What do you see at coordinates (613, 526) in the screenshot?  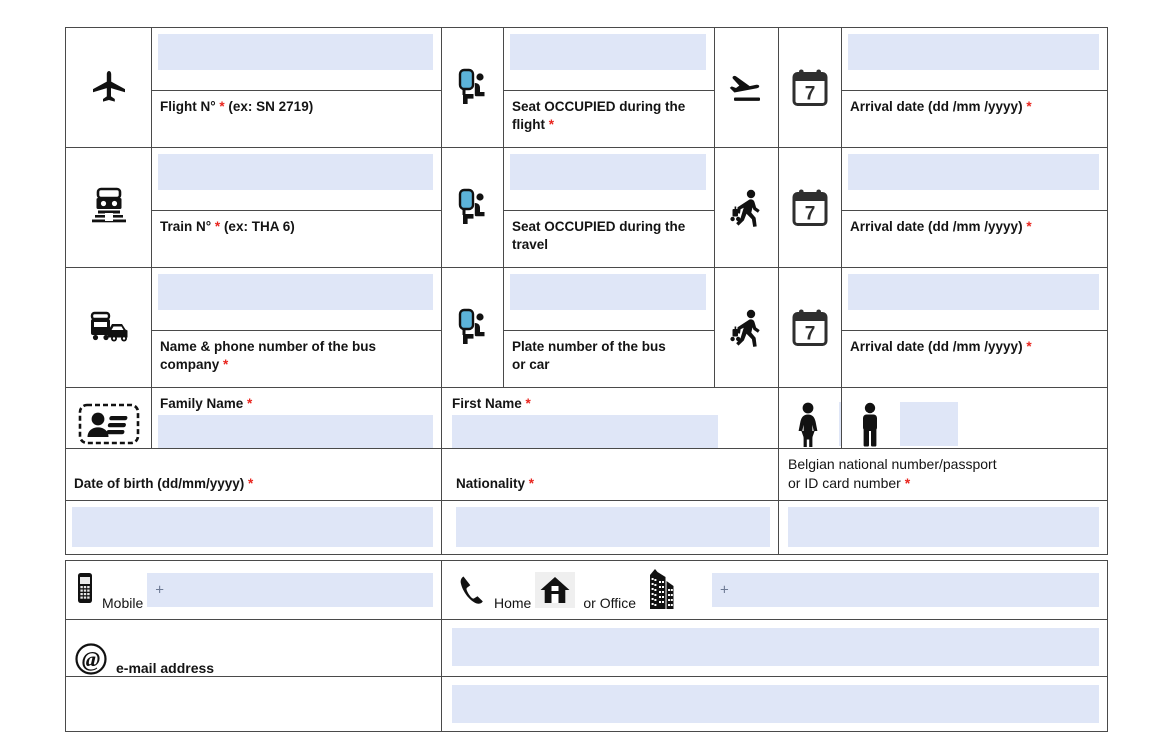 I see `nationality-input` at bounding box center [613, 526].